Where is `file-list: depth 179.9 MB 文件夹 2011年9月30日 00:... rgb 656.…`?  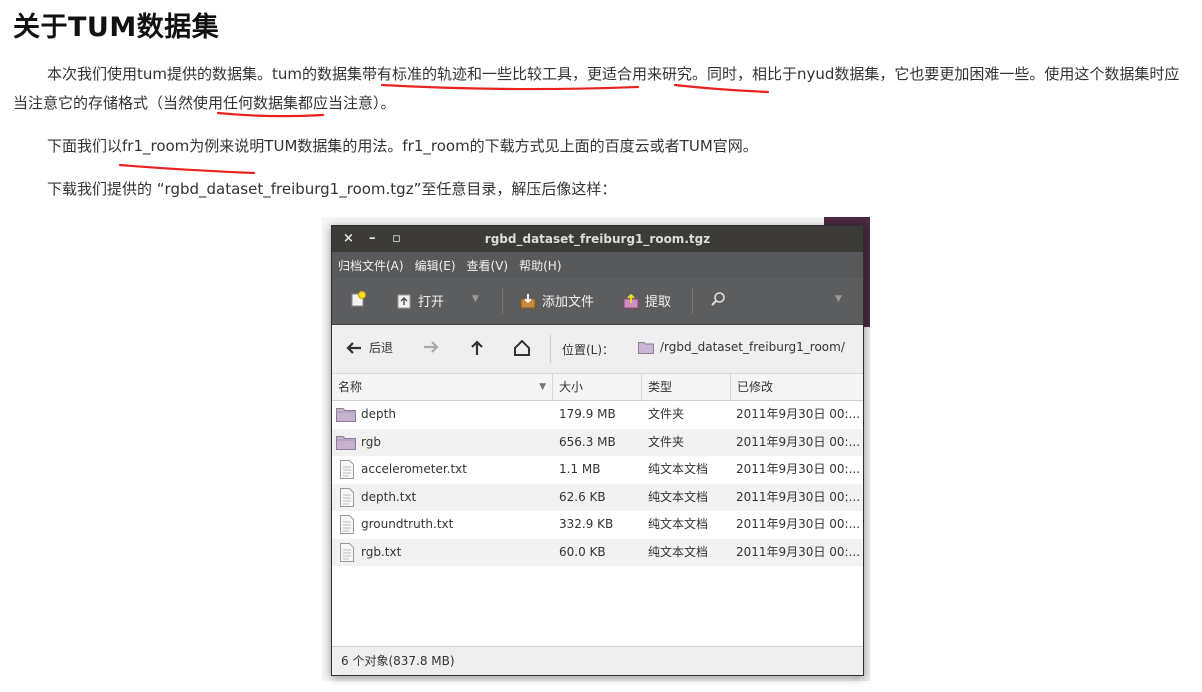 file-list: depth 179.9 MB 文件夹 2011年9月30日 00:... rgb 656.… is located at coordinates (597, 483).